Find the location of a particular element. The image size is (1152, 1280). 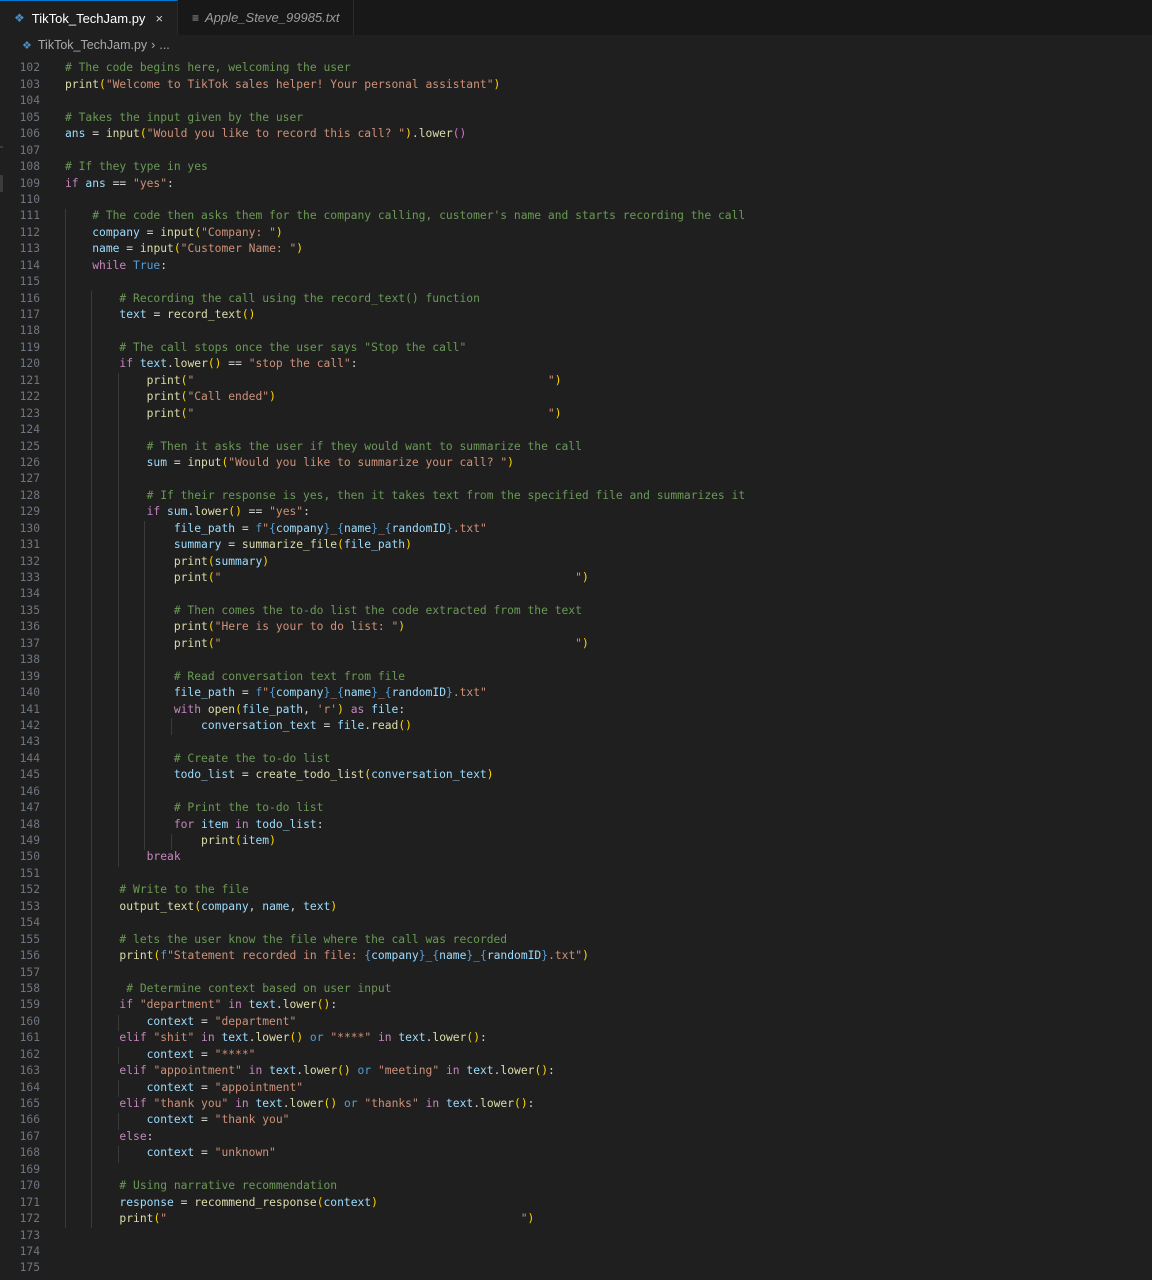

code-token: "department" is located at coordinates (255, 1021).